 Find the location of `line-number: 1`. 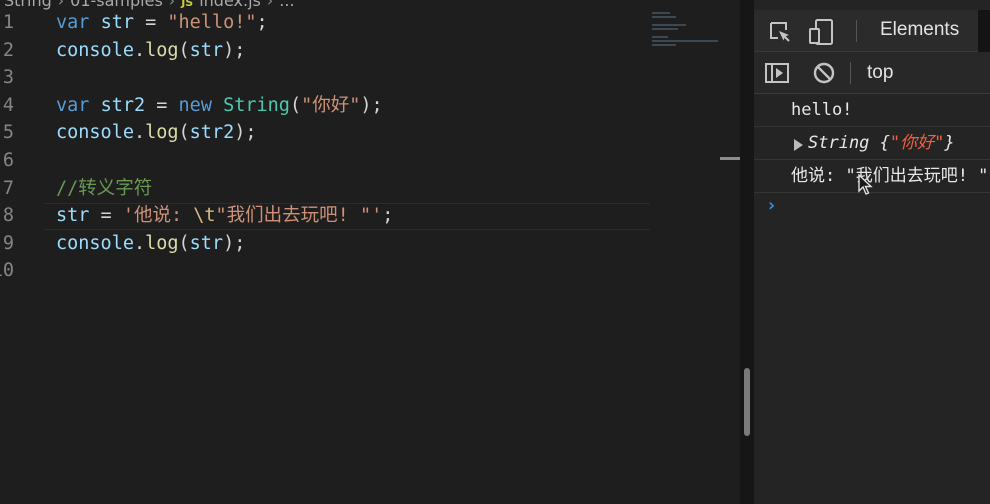

line-number: 1 is located at coordinates (8, 22).